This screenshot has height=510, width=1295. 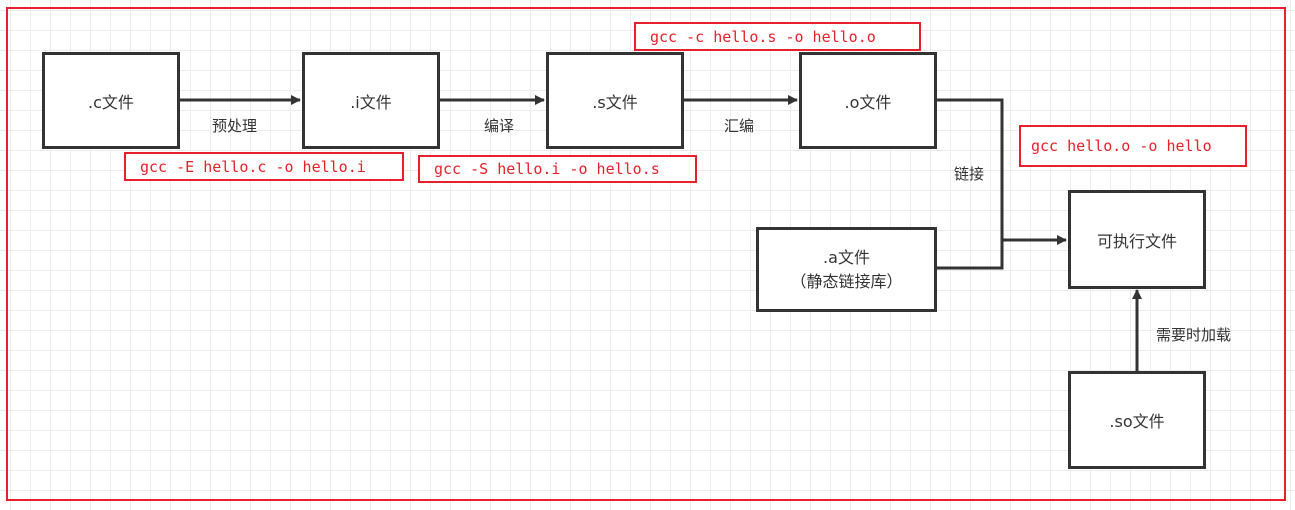 What do you see at coordinates (264, 166) in the screenshot?
I see `command-preprocess: gcc -E hello.c -o hello.i` at bounding box center [264, 166].